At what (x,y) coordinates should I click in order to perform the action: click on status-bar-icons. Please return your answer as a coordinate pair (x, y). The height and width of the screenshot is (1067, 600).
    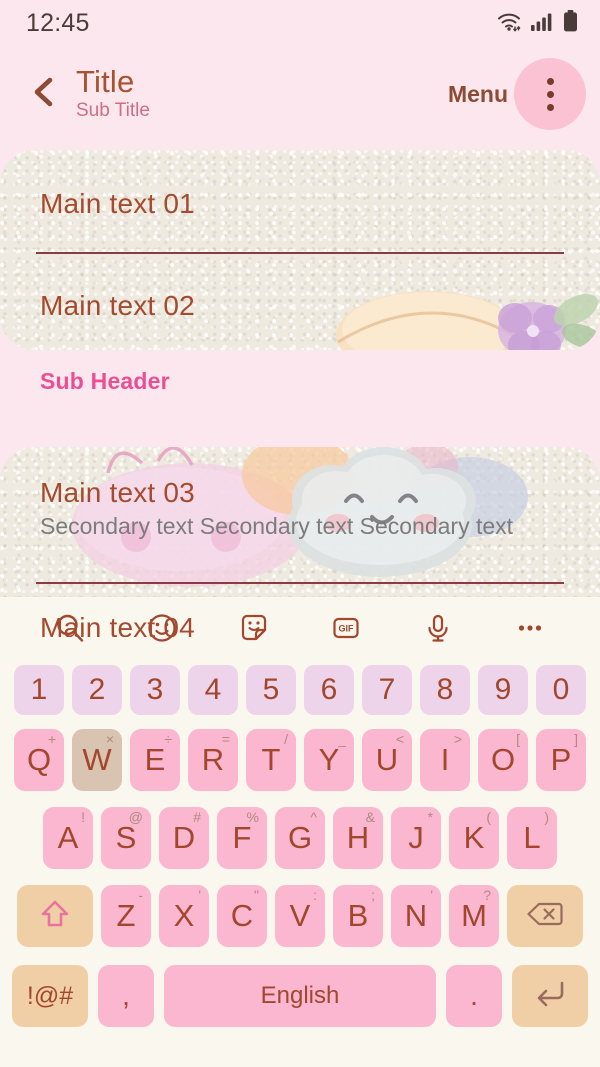
    Looking at the image, I should click on (537, 23).